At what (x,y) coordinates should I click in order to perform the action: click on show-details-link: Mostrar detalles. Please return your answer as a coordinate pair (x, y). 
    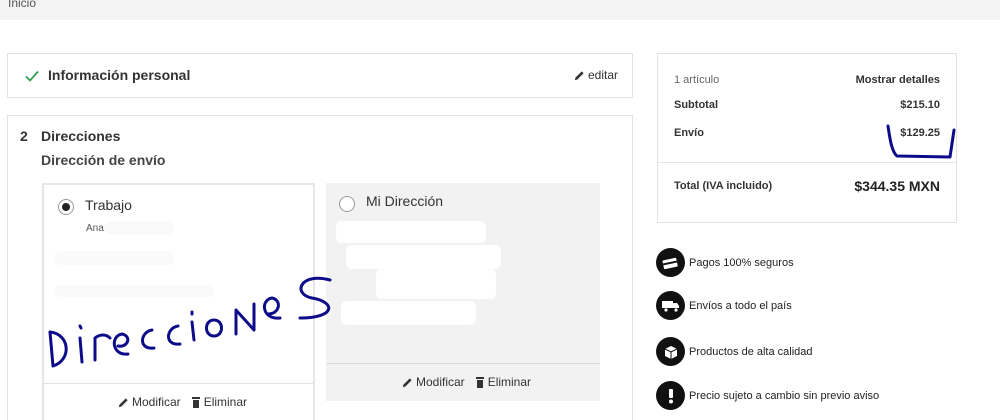
    Looking at the image, I should click on (898, 80).